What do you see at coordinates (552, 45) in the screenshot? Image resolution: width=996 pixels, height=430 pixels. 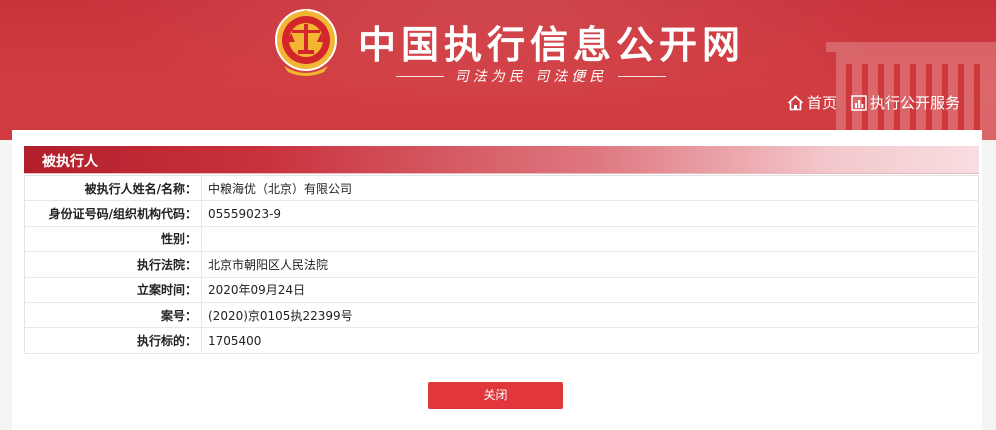 I see `site-title: 中国执行信息公开网` at bounding box center [552, 45].